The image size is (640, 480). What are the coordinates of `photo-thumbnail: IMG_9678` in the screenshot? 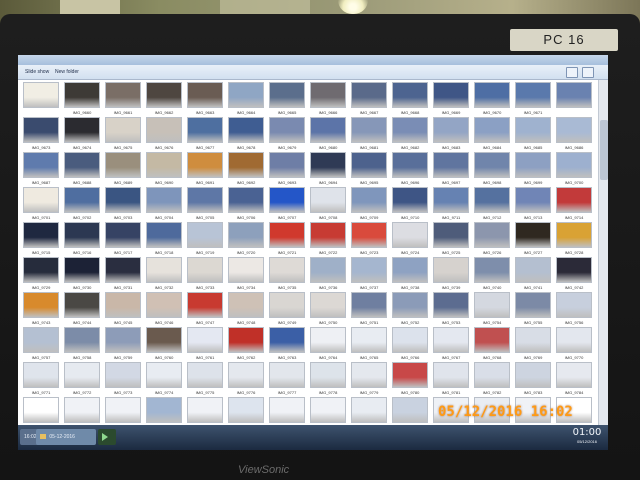 It's located at (246, 135).